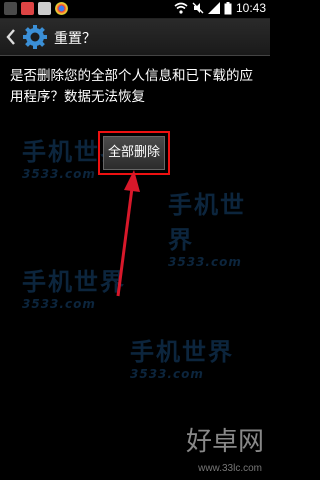  I want to click on delete-all-button: 全部删除, so click(134, 153).